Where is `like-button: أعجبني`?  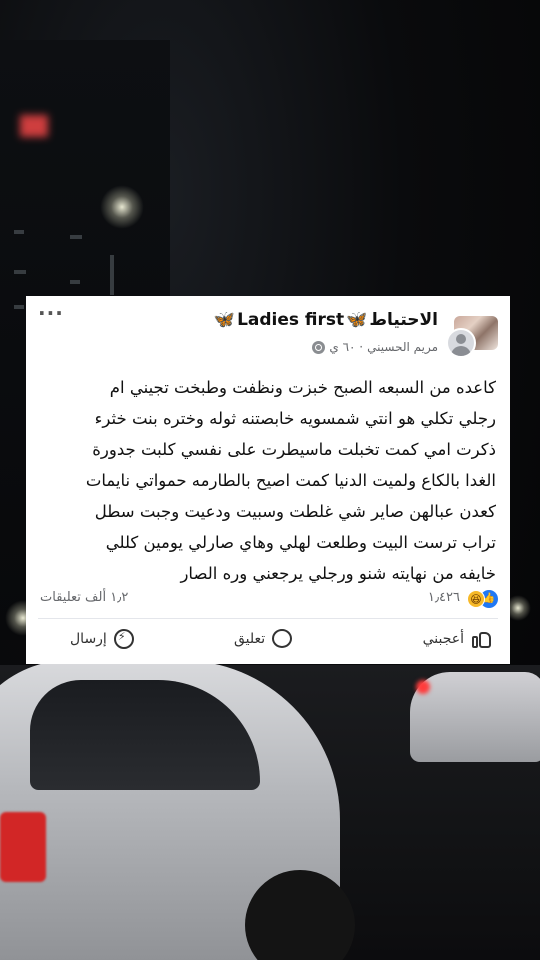 like-button: أعجبني is located at coordinates (457, 639).